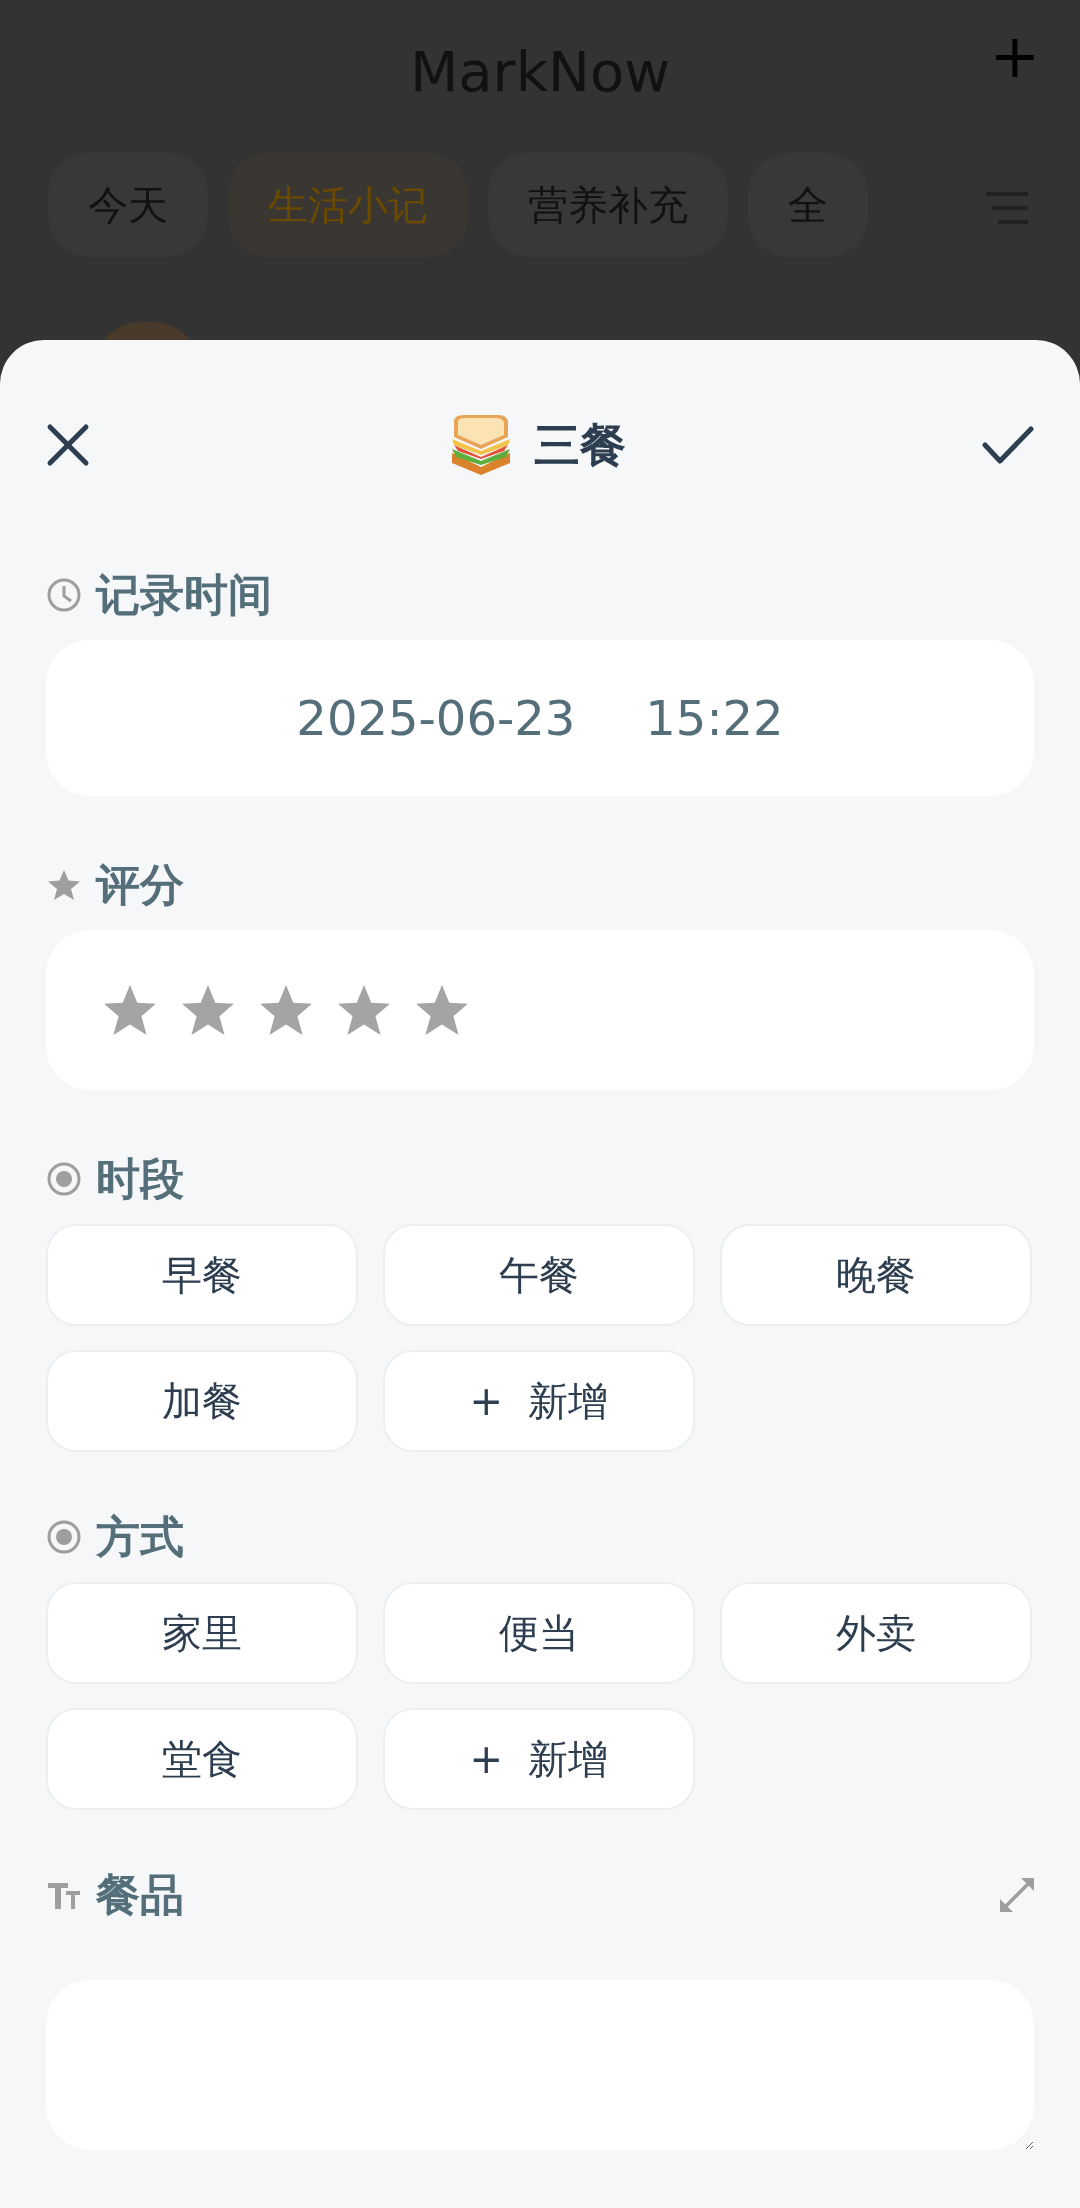 This screenshot has width=1080, height=2208. Describe the element at coordinates (436, 718) in the screenshot. I see `date-text: 2025-06-23` at that location.